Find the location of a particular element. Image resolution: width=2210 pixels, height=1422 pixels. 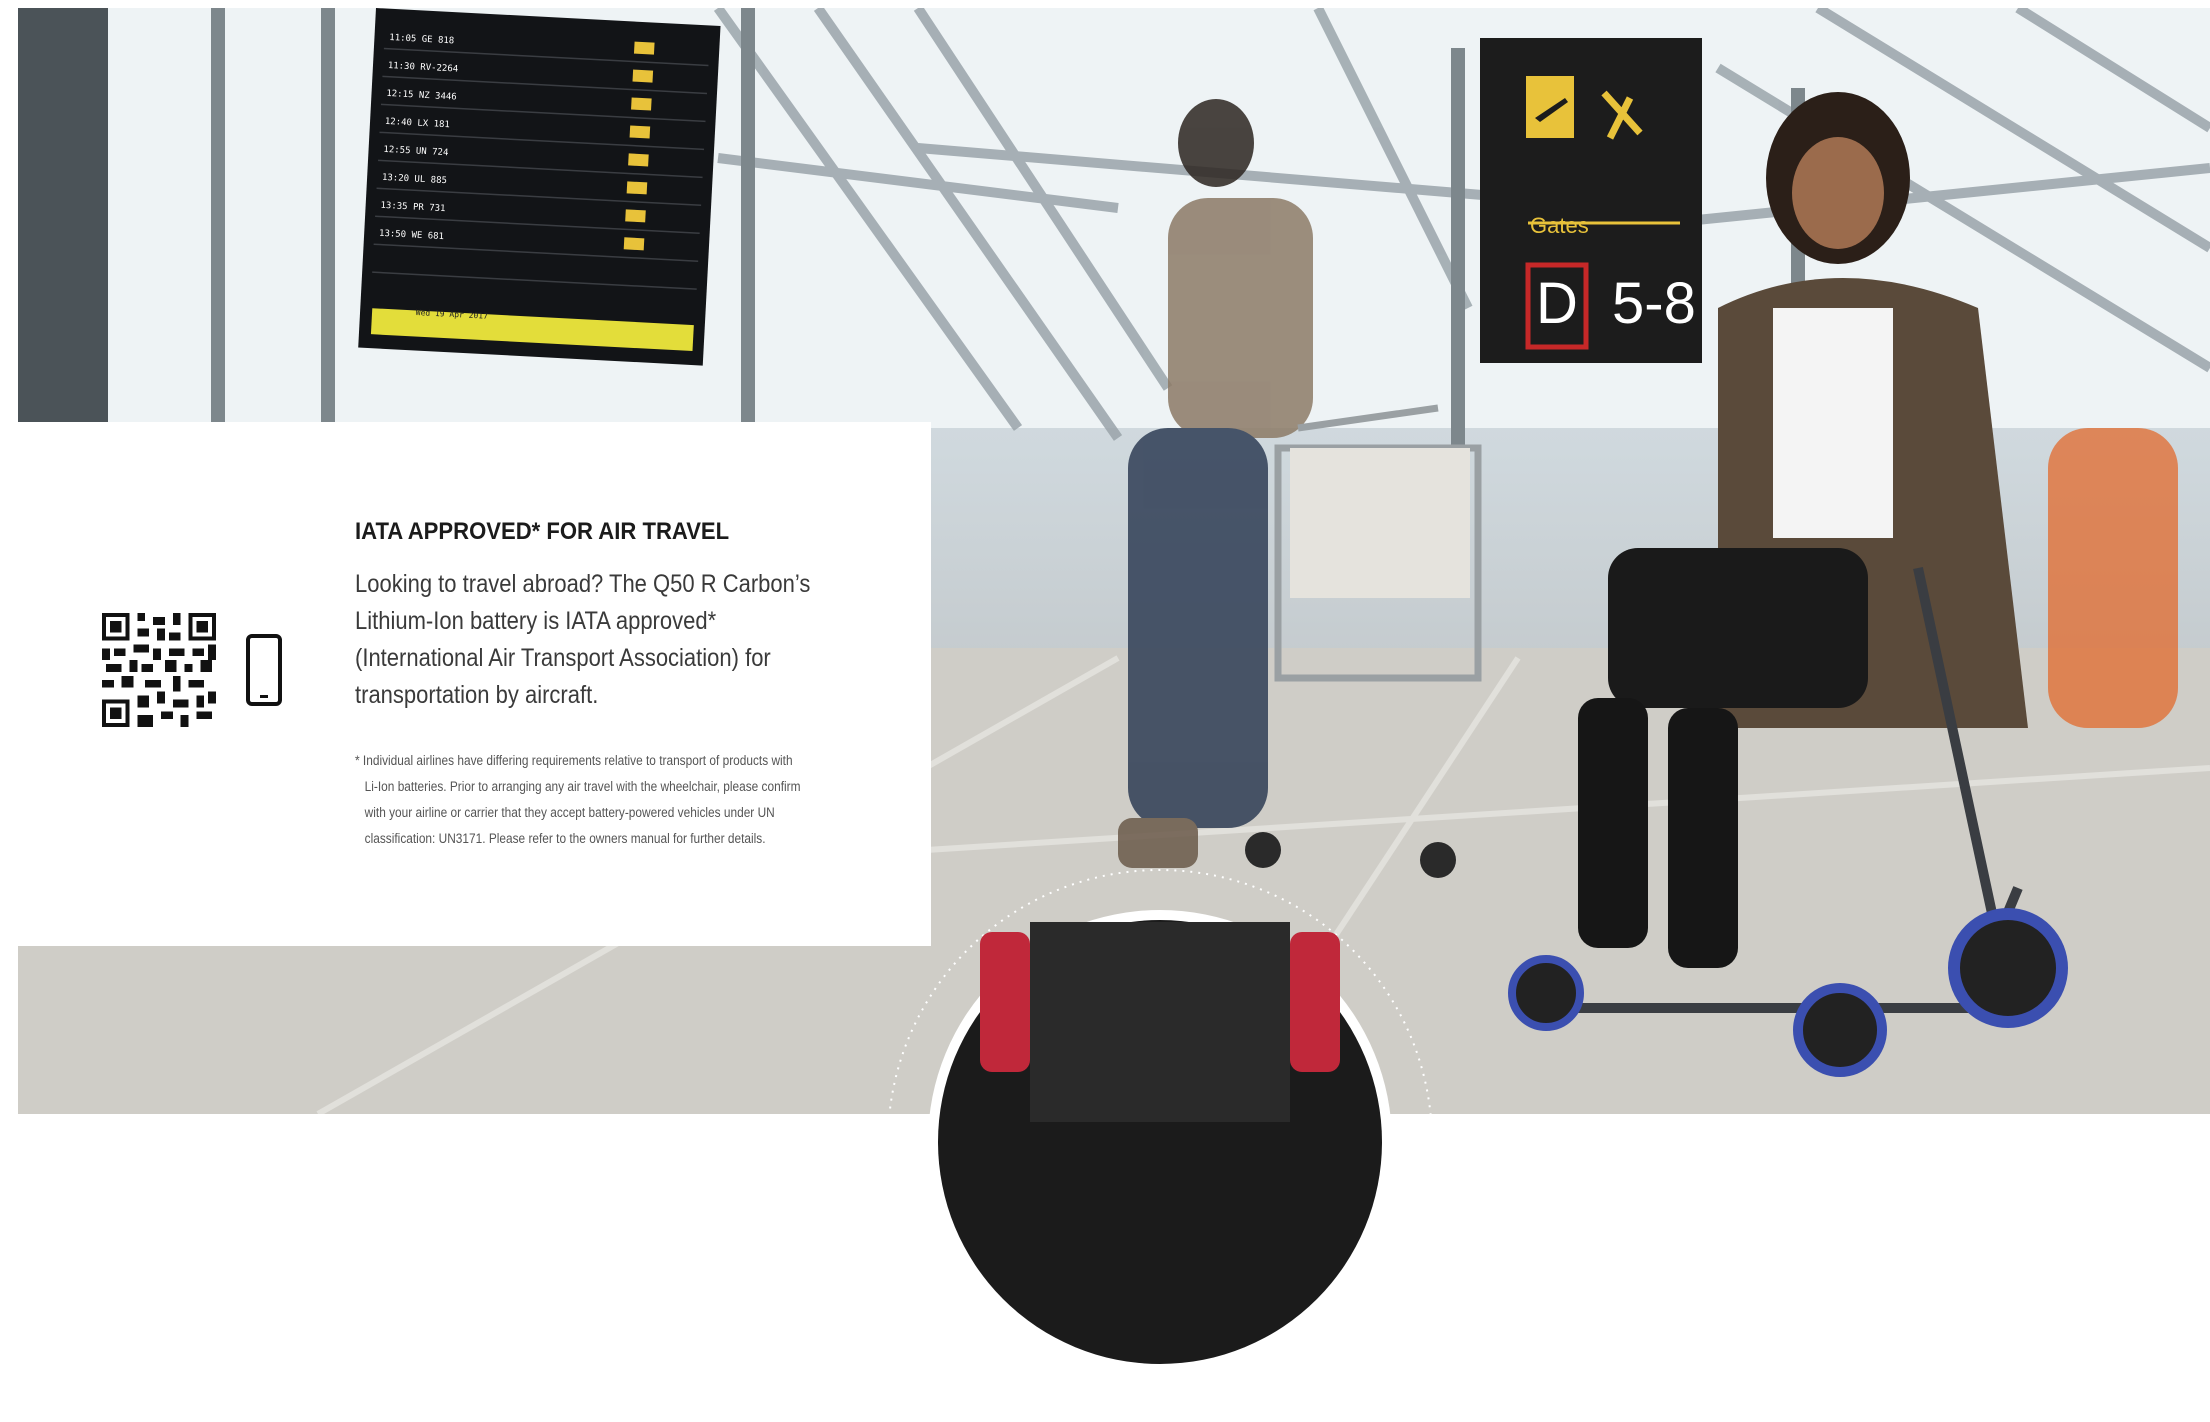

gate-sign-letter: D is located at coordinates (1557, 303).